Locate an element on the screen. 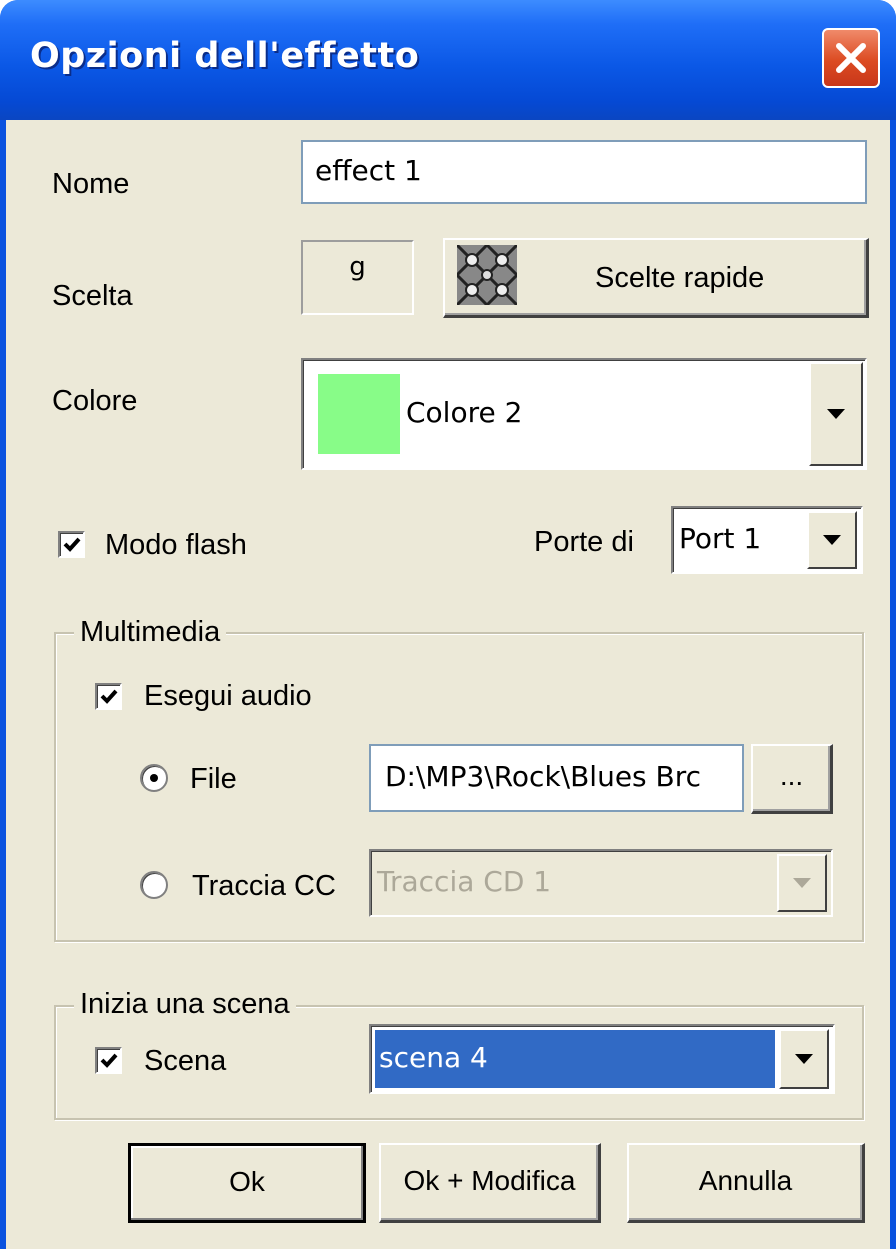  ok-button: Ok is located at coordinates (247, 1183).